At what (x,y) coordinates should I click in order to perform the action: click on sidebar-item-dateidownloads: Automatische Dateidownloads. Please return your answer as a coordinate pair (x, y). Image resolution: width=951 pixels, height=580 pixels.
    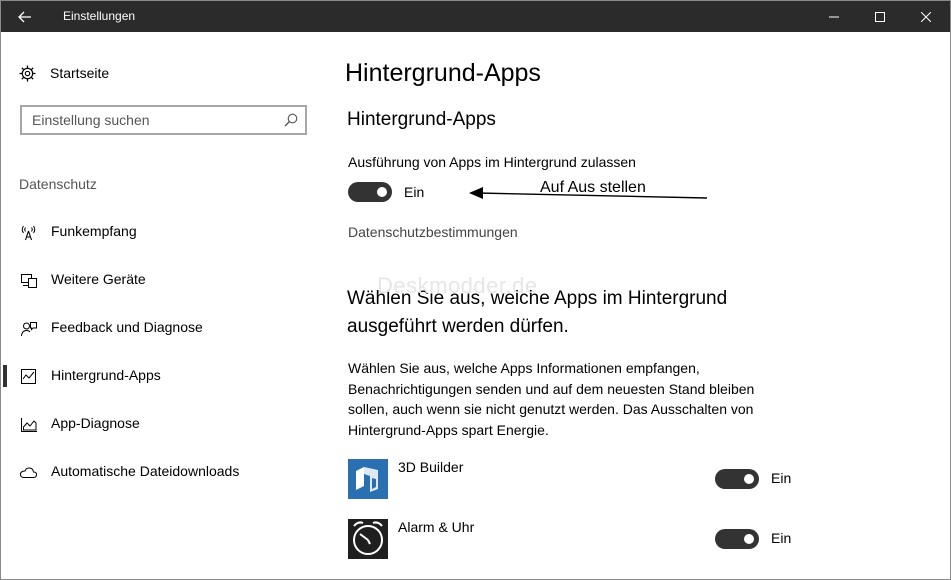
    Looking at the image, I should click on (163, 472).